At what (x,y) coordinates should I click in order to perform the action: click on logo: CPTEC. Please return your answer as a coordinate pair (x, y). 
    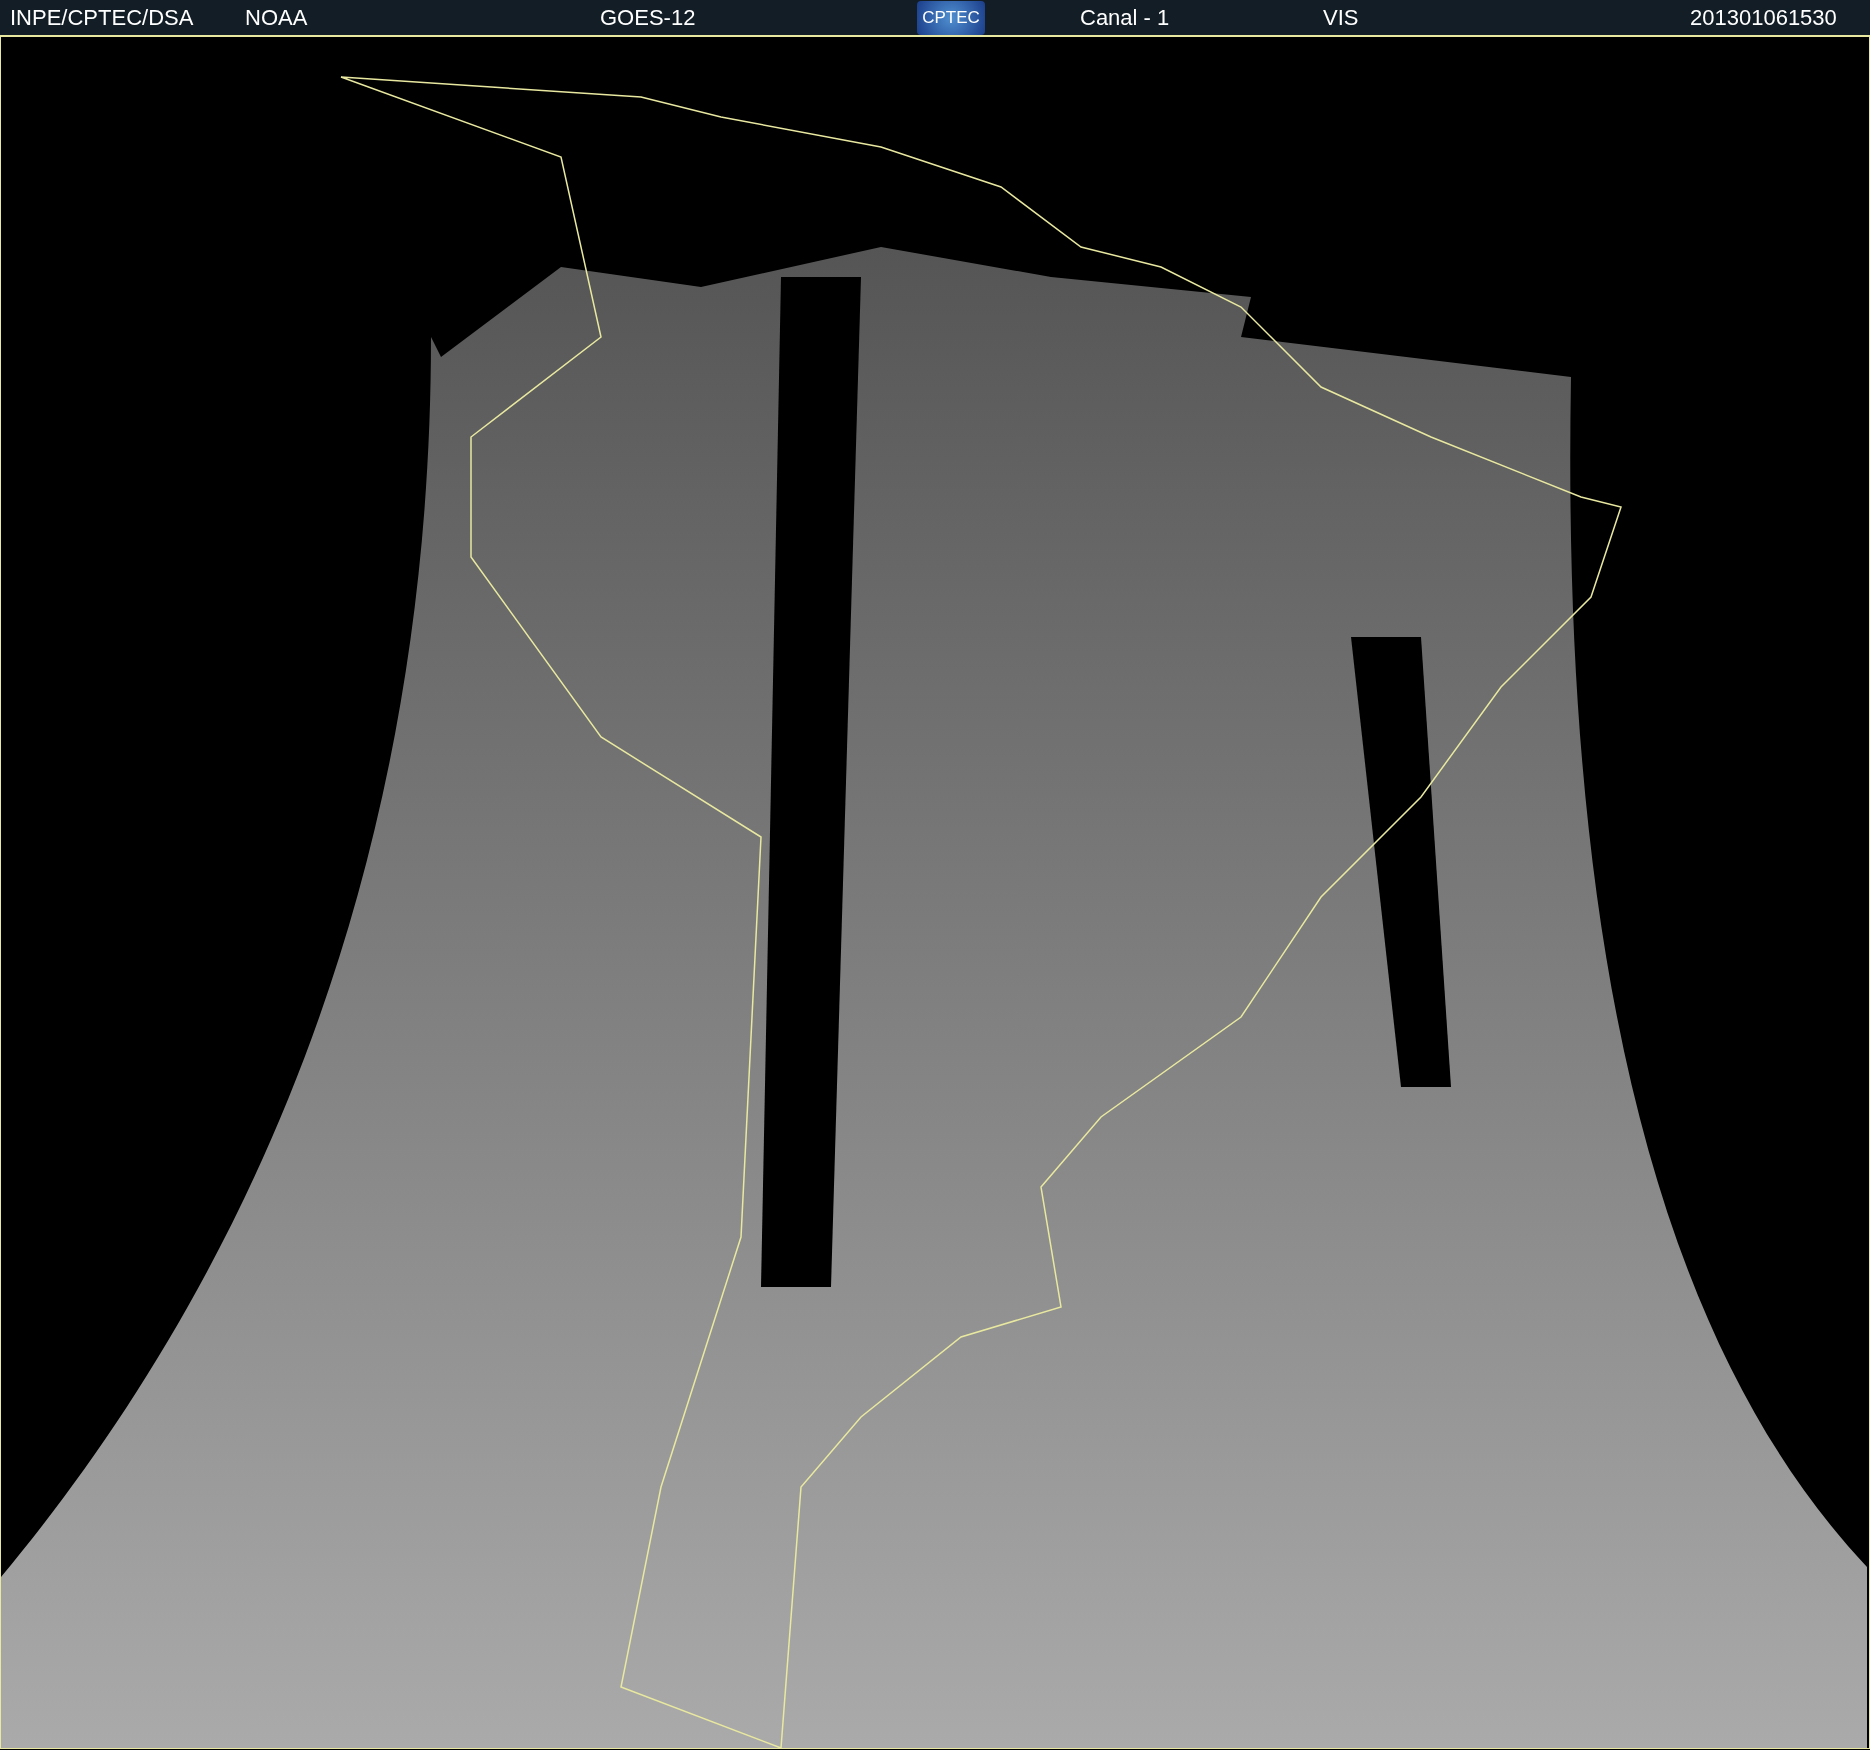
    Looking at the image, I should click on (951, 17).